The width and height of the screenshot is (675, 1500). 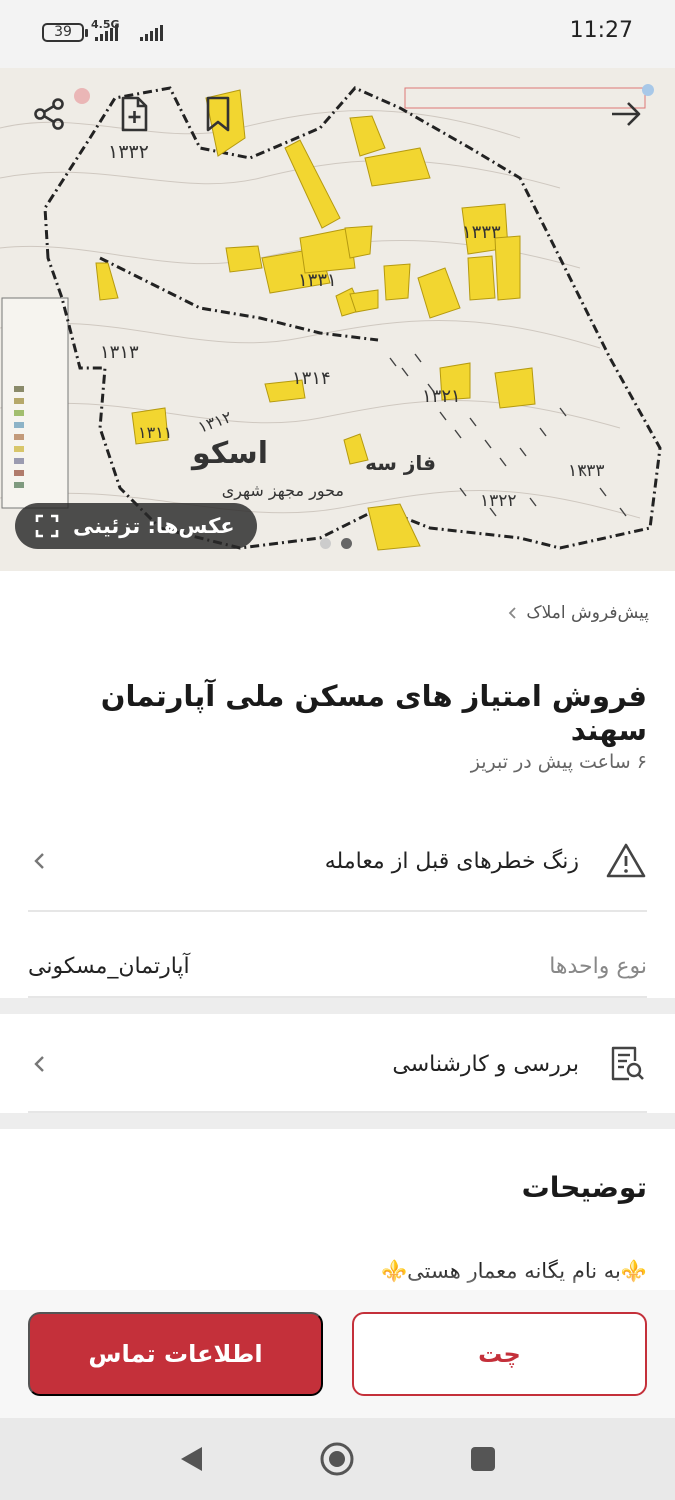 What do you see at coordinates (499, 1354) in the screenshot?
I see `chat-button: چت` at bounding box center [499, 1354].